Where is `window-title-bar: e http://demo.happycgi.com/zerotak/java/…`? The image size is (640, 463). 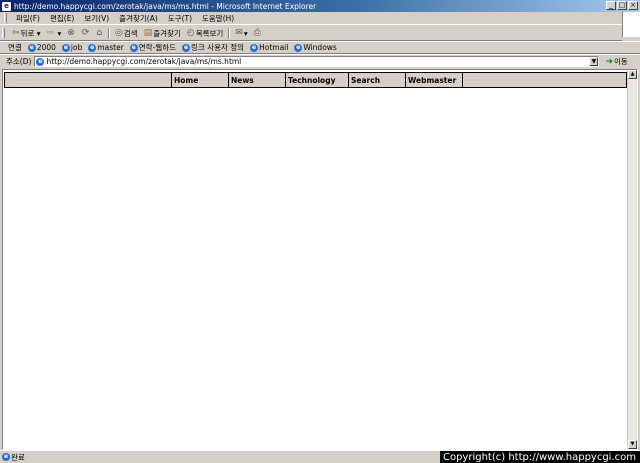 window-title-bar: e http://demo.happycgi.com/zerotak/java/… is located at coordinates (320, 6).